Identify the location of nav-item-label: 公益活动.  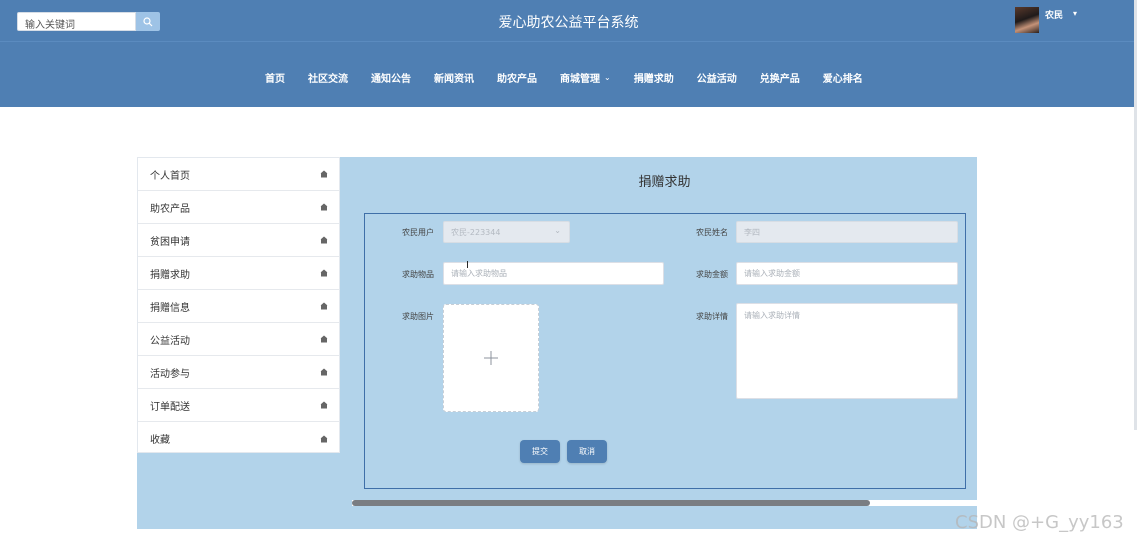
(716, 79).